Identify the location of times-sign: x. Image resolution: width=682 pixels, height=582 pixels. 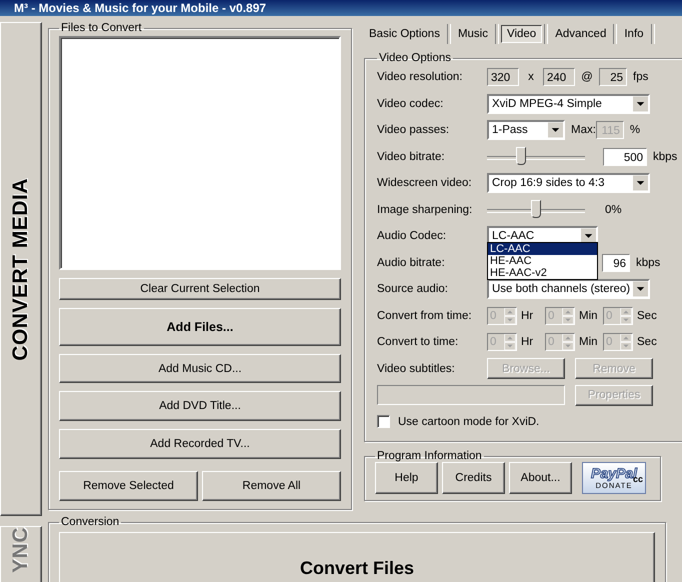
(531, 77).